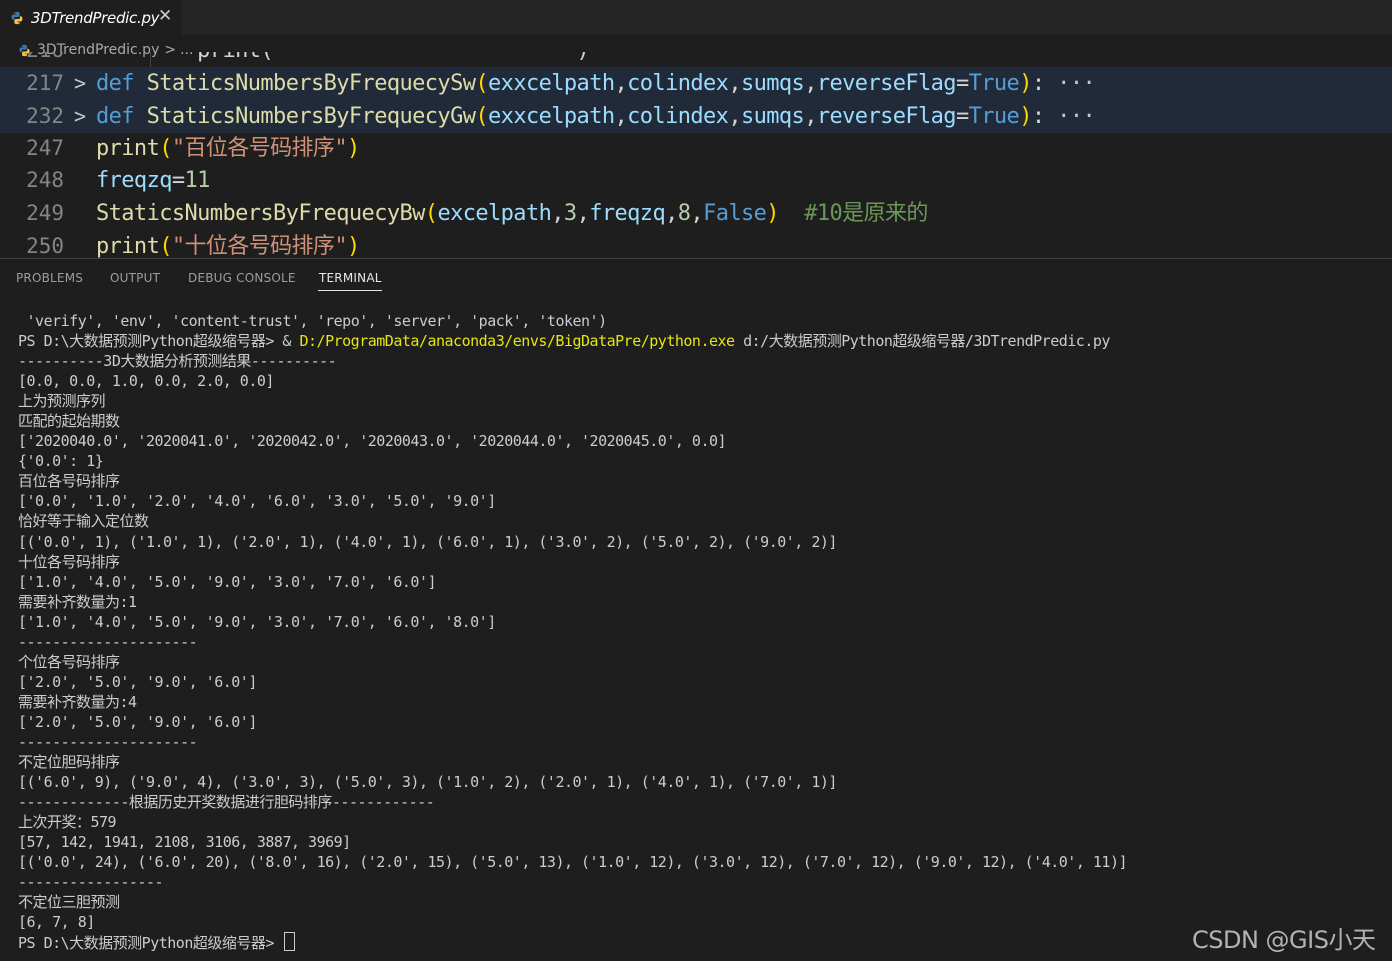  What do you see at coordinates (91, 882) in the screenshot?
I see `terminal-line: -----------------` at bounding box center [91, 882].